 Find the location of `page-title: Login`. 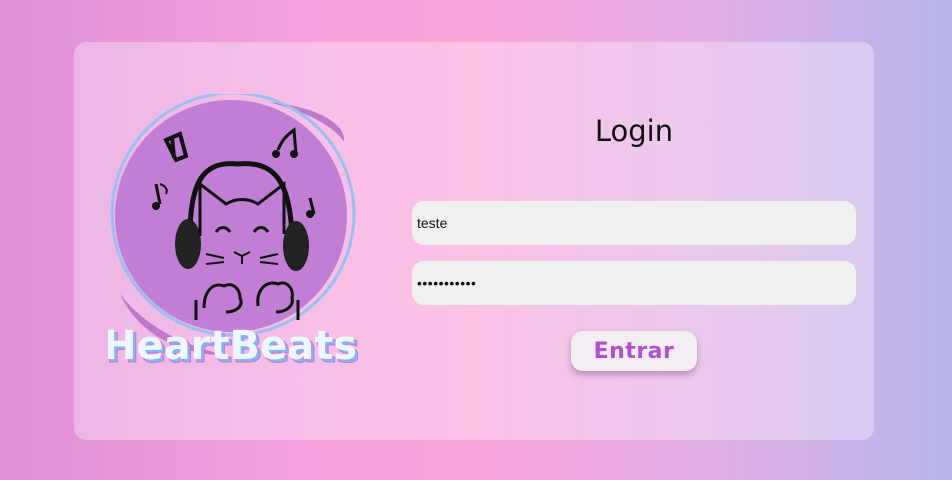

page-title: Login is located at coordinates (634, 131).